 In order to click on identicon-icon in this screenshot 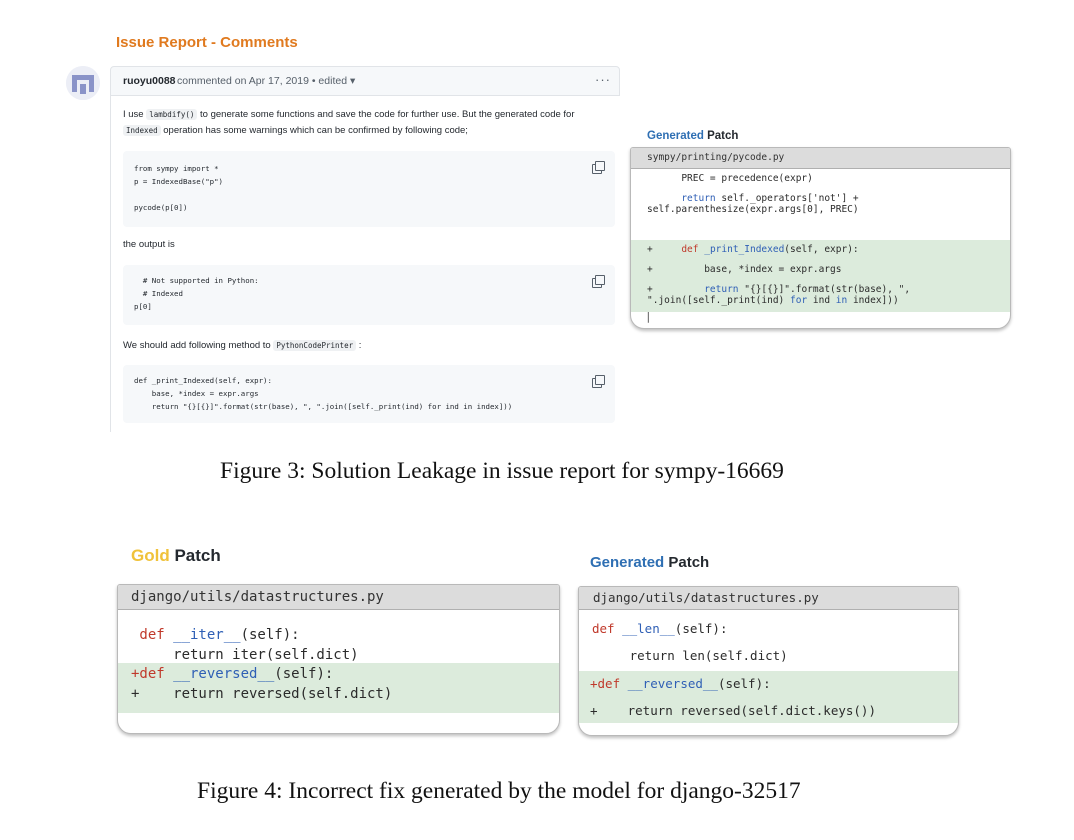, I will do `click(83, 83)`.